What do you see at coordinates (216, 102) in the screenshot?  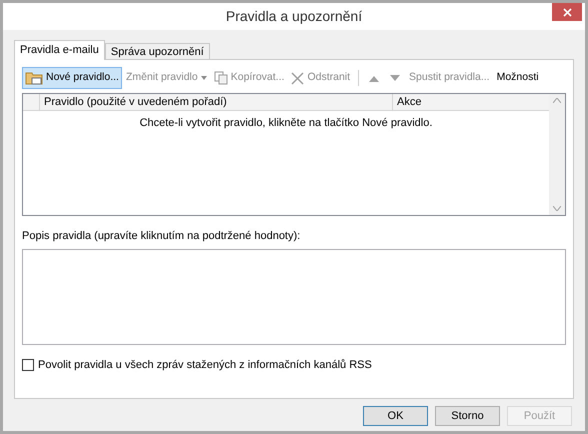 I see `column-header: Pravidlo (použité v uvedeném pořadí)` at bounding box center [216, 102].